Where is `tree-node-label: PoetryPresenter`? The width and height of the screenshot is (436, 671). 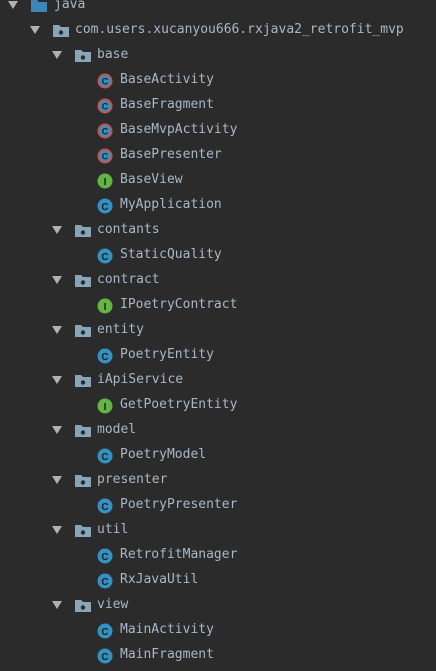
tree-node-label: PoetryPresenter is located at coordinates (179, 504).